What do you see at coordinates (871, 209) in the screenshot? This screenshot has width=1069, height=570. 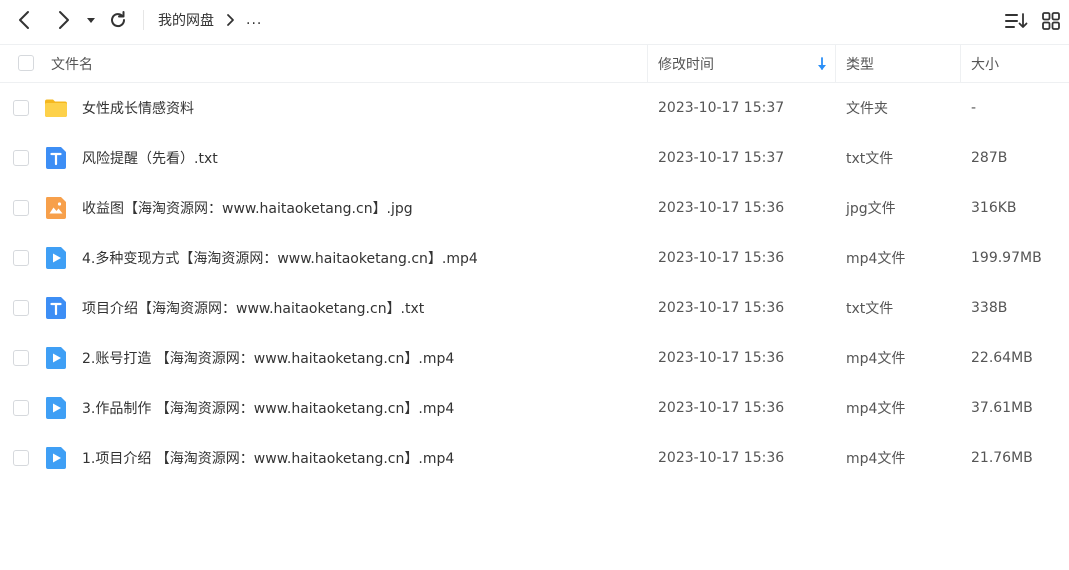 I see `file-type: jpg文件` at bounding box center [871, 209].